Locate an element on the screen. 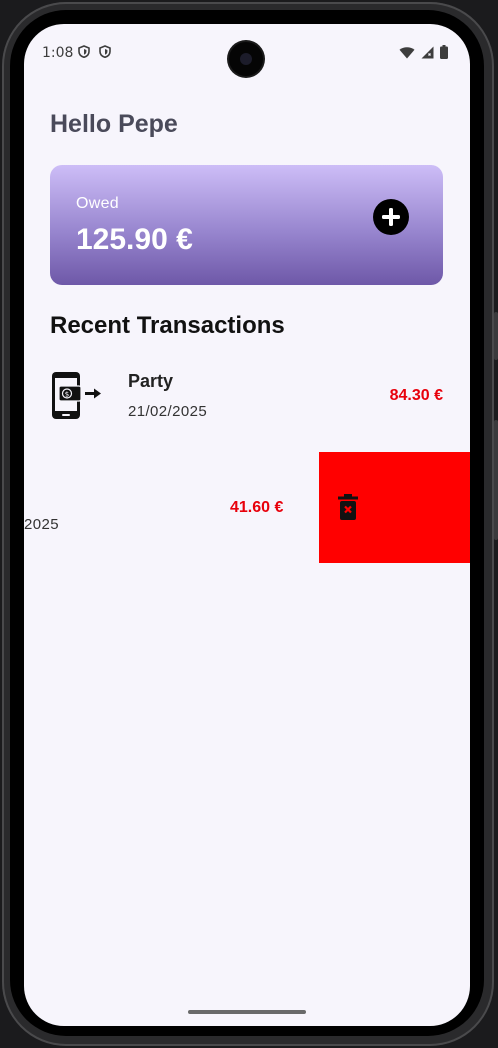 The height and width of the screenshot is (1048, 498). phone-payment-icon: $ is located at coordinates (76, 395).